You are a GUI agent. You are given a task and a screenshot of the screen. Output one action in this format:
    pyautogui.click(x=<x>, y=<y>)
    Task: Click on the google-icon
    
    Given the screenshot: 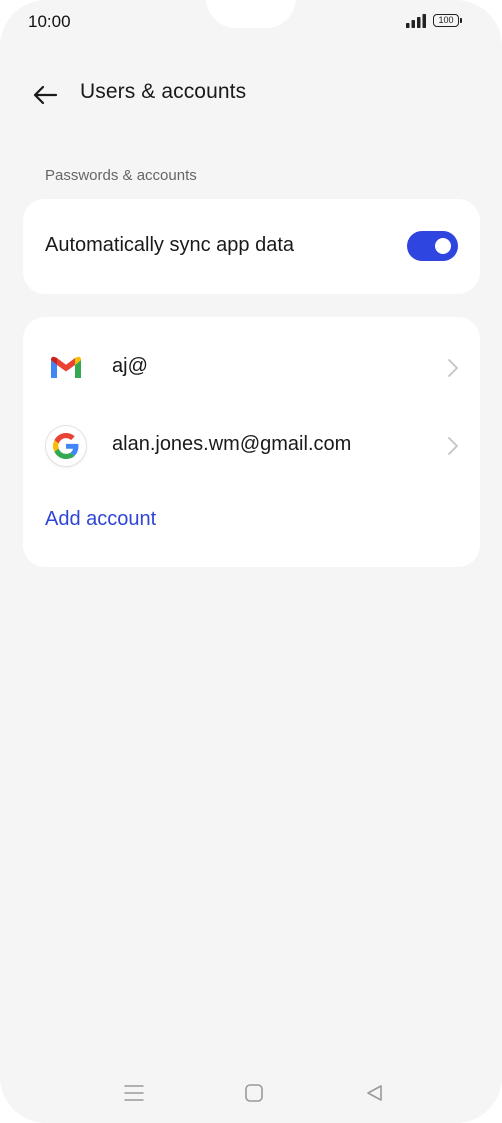 What is the action you would take?
    pyautogui.click(x=66, y=446)
    